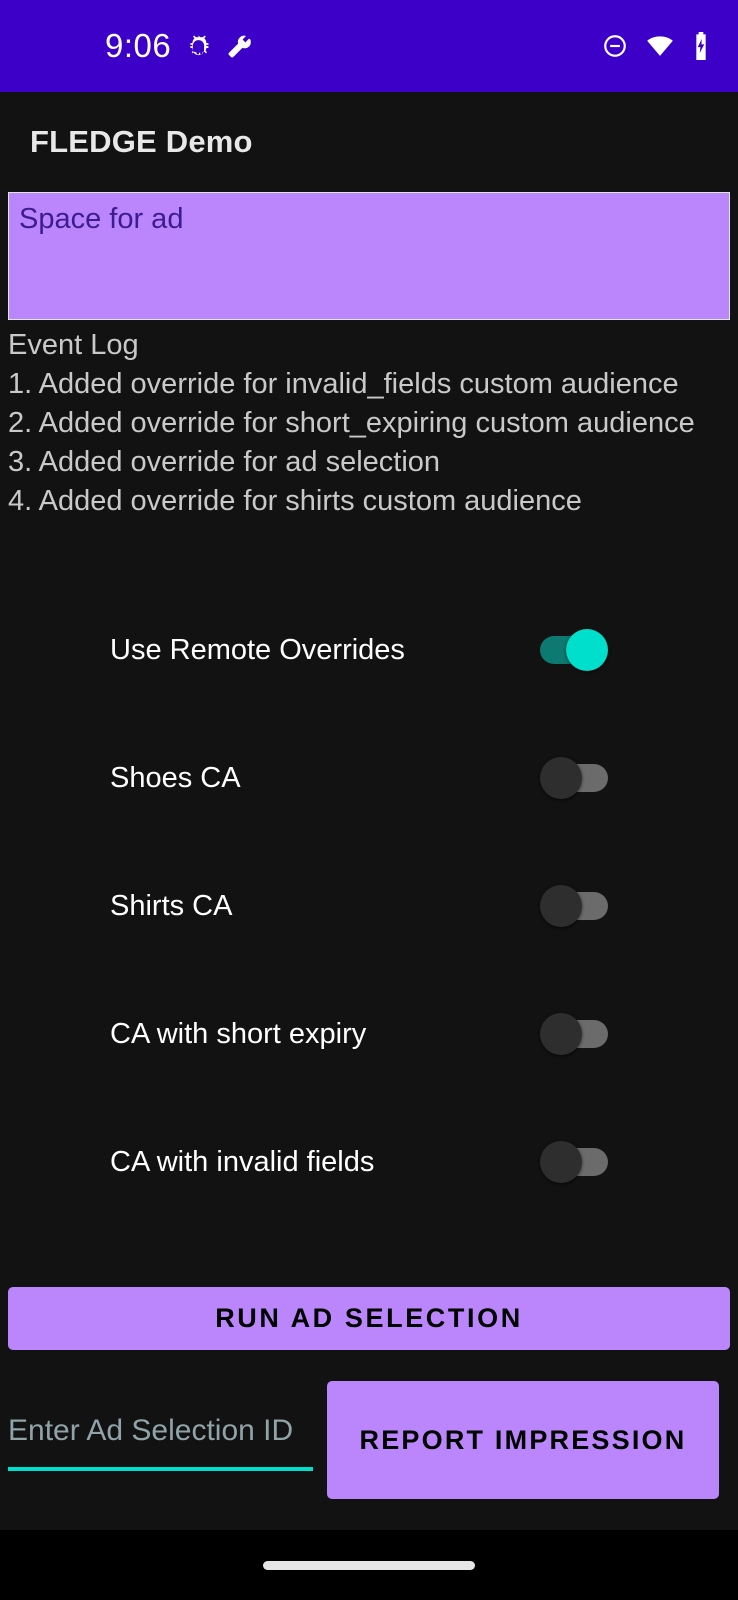 The width and height of the screenshot is (738, 1600). What do you see at coordinates (369, 142) in the screenshot?
I see `app-bar: FLEDGE Demo` at bounding box center [369, 142].